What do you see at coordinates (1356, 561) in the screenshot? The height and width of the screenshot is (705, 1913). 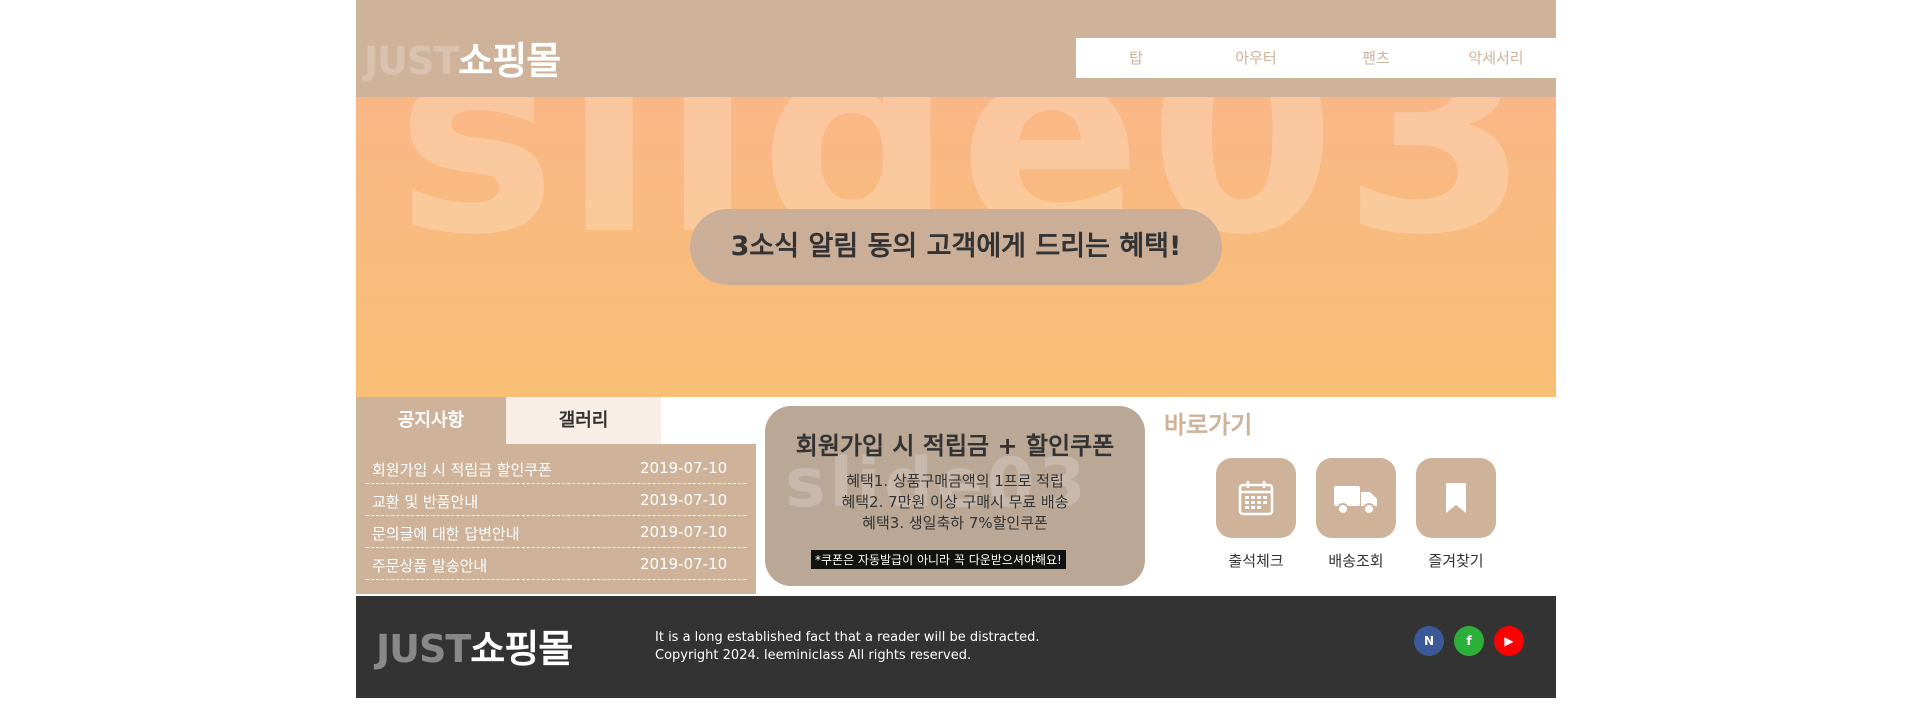 I see `quick-link-label: 배송조회` at bounding box center [1356, 561].